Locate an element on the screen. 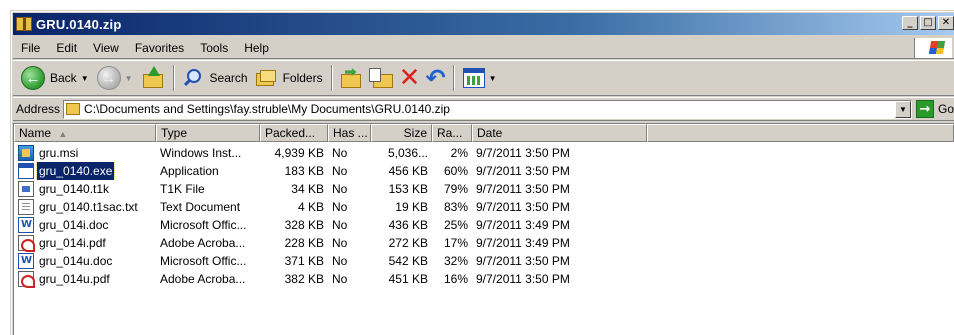 This screenshot has height=335, width=954. column-header-type: Type is located at coordinates (208, 133).